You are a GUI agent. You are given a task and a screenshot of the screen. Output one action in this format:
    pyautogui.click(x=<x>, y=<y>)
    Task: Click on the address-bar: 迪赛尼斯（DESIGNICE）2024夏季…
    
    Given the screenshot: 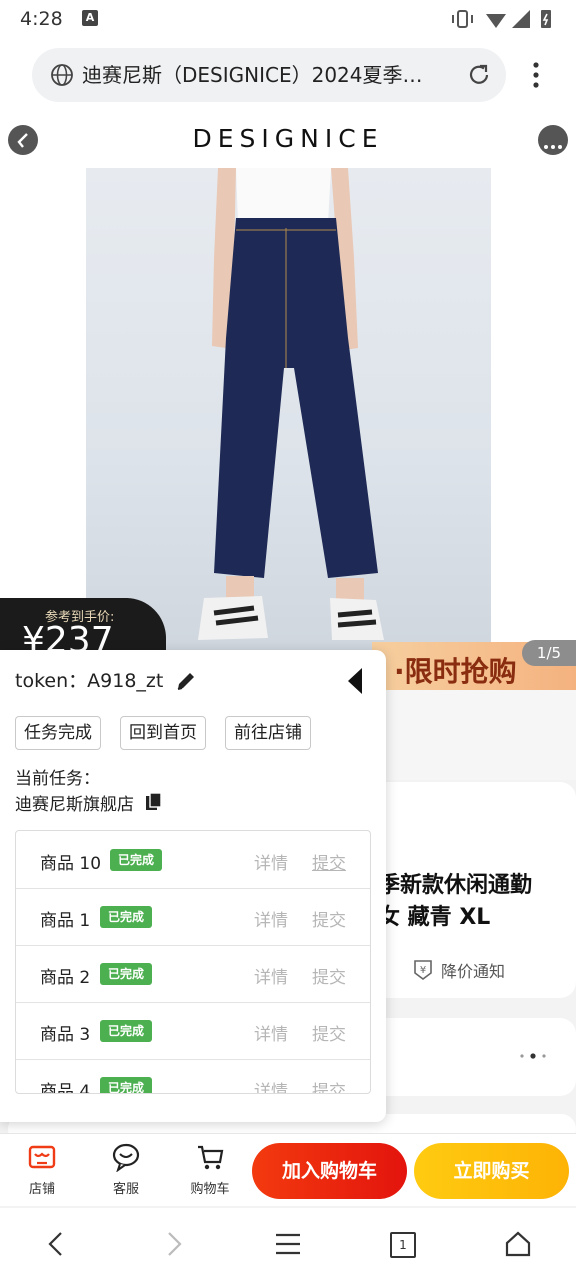 What is the action you would take?
    pyautogui.click(x=269, y=75)
    